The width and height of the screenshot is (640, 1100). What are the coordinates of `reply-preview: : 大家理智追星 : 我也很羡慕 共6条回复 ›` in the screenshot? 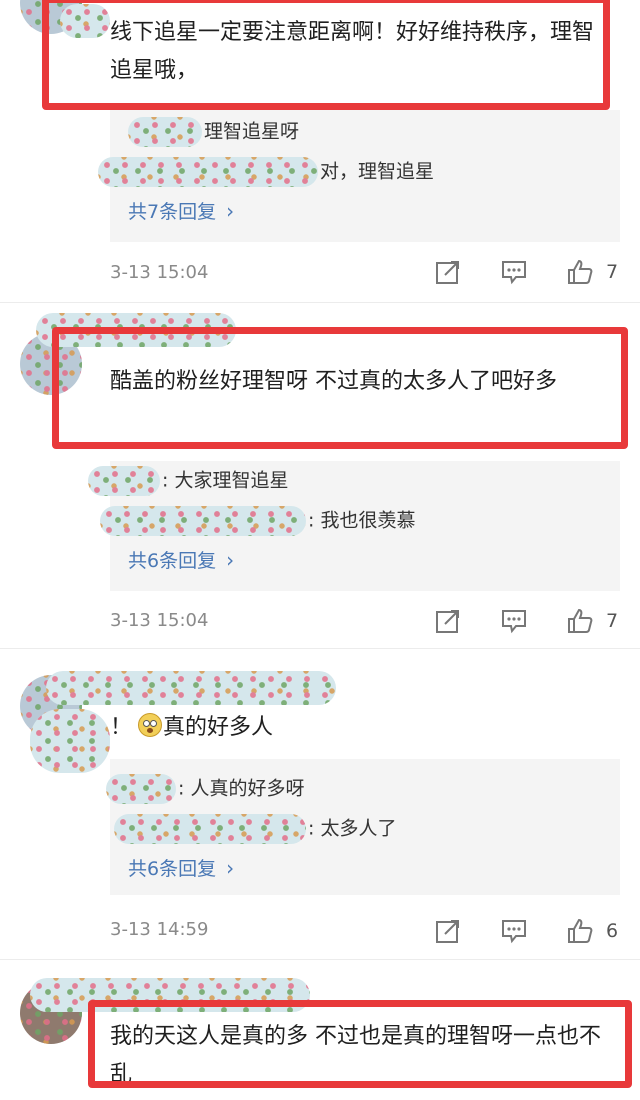 It's located at (354, 526).